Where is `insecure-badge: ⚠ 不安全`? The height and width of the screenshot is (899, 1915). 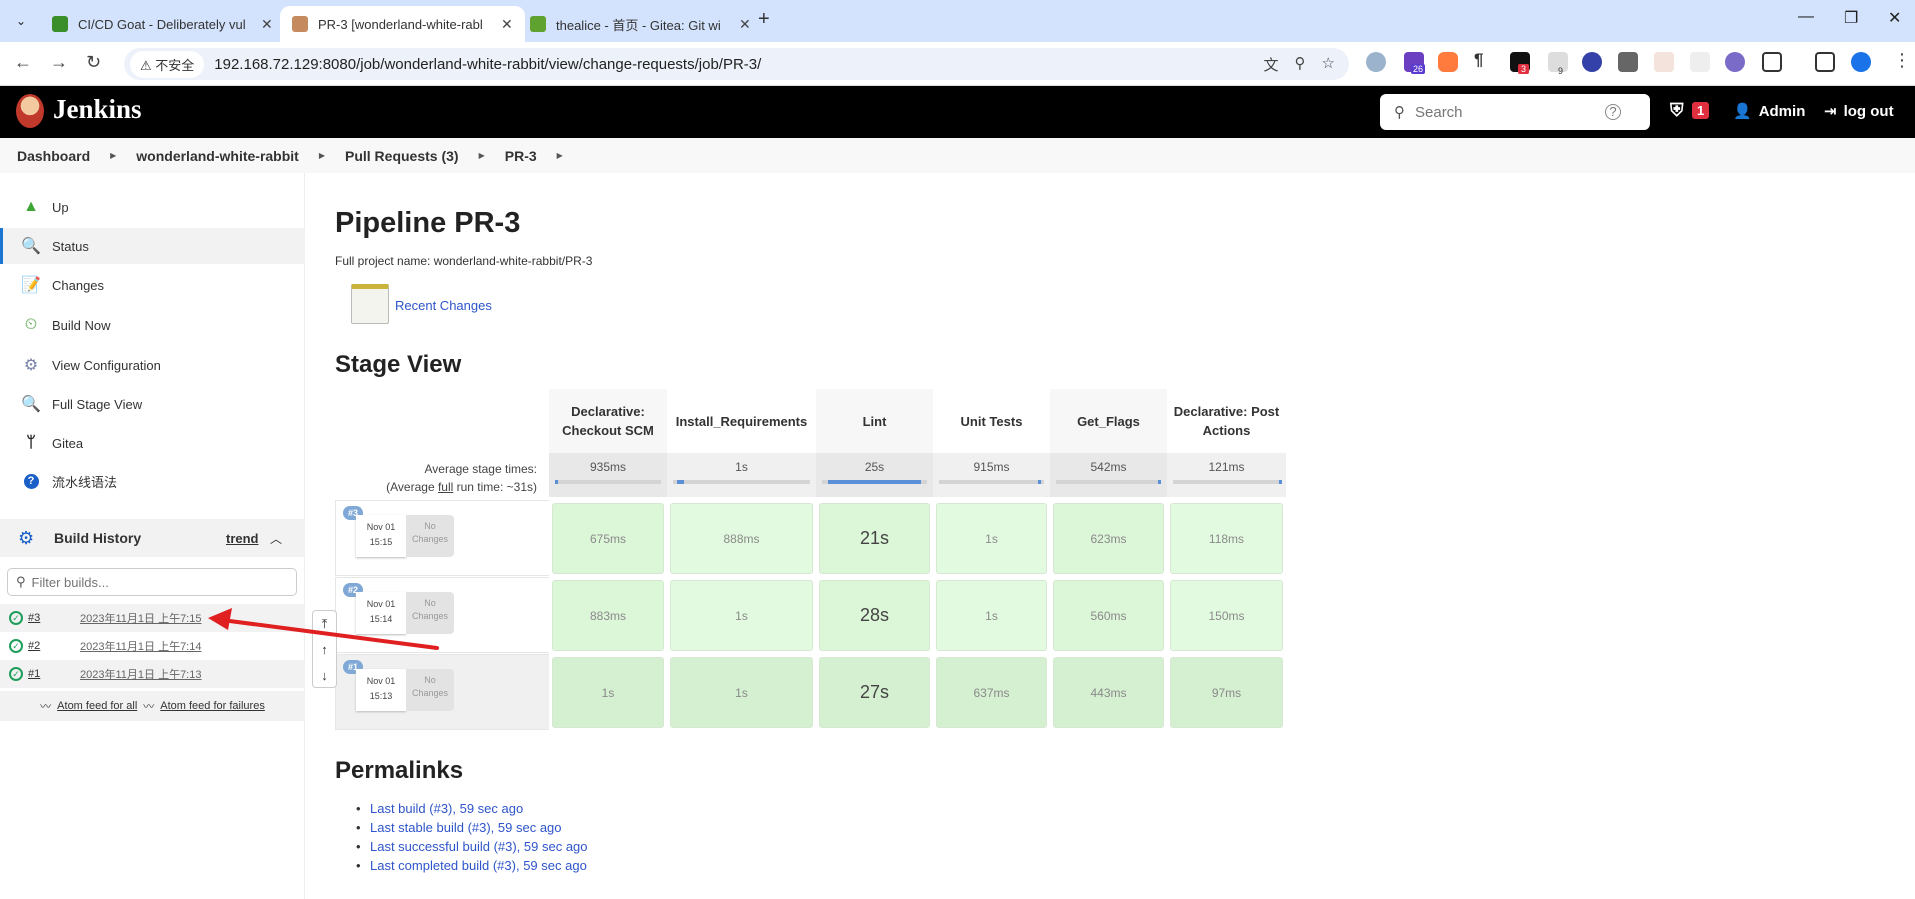
insecure-badge: ⚠ 不安全 is located at coordinates (167, 64).